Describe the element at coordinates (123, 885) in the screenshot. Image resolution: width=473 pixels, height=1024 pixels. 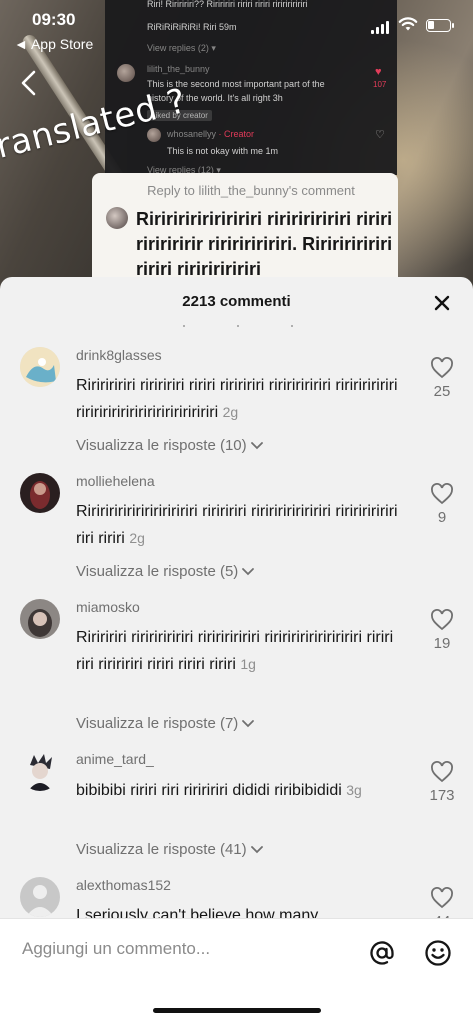
I see `comment-username: alexthomas152` at that location.